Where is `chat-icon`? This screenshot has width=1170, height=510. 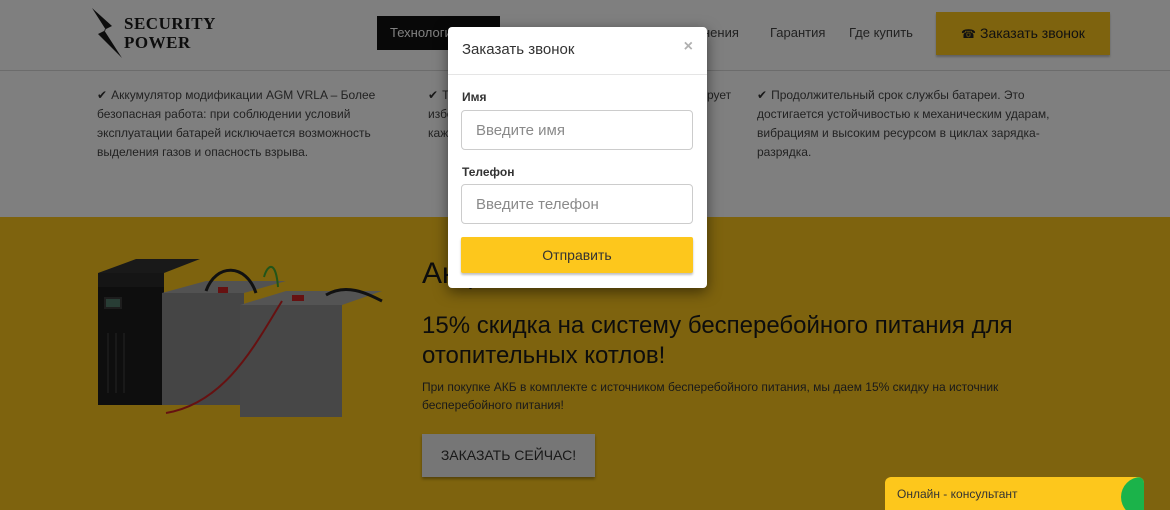
chat-icon is located at coordinates (1132, 493).